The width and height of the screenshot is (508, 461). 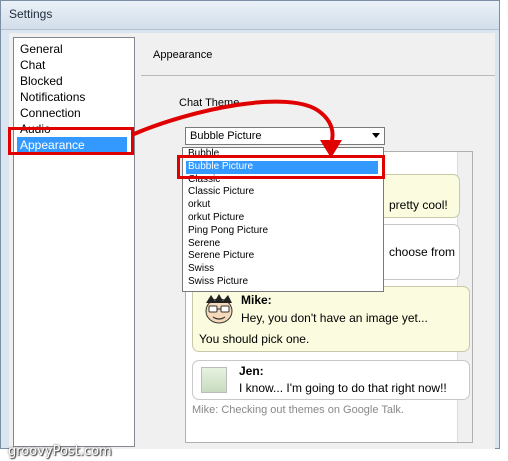 I want to click on jen-avatar, so click(x=214, y=380).